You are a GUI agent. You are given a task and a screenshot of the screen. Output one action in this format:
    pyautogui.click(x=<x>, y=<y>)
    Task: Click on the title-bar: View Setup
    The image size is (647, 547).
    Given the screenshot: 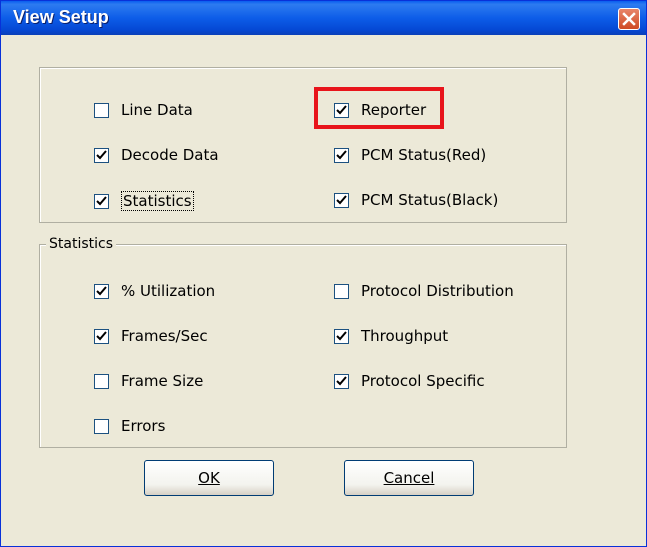 What is the action you would take?
    pyautogui.click(x=323, y=18)
    